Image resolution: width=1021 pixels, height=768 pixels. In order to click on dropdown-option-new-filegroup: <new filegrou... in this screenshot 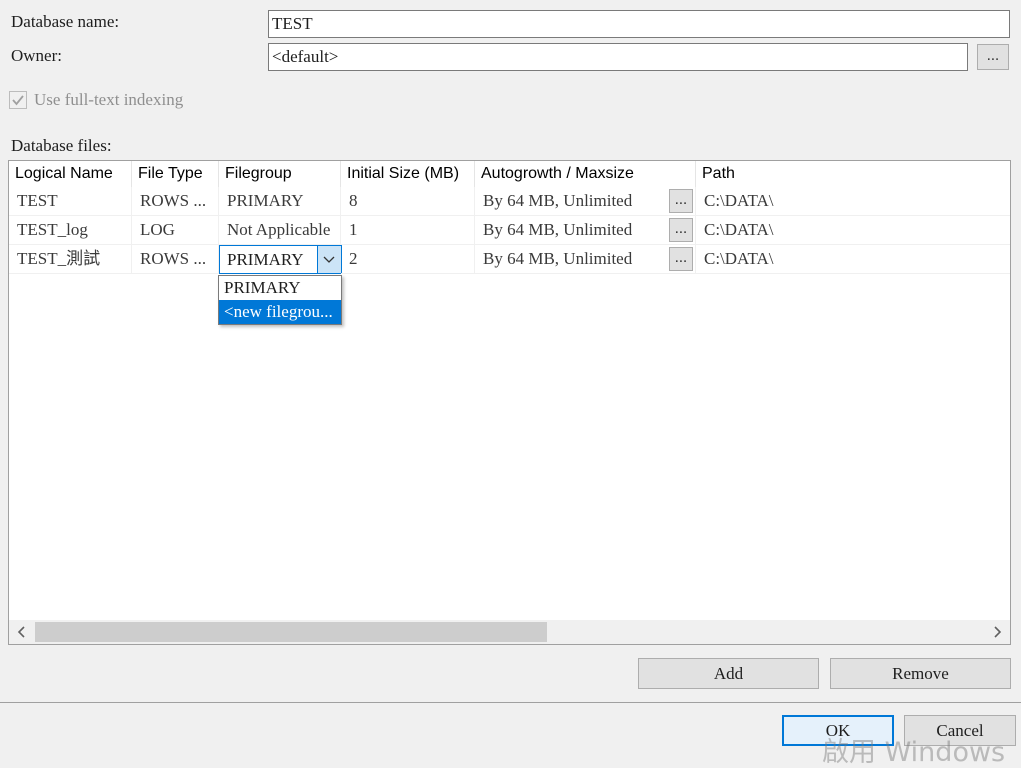, I will do `click(280, 312)`.